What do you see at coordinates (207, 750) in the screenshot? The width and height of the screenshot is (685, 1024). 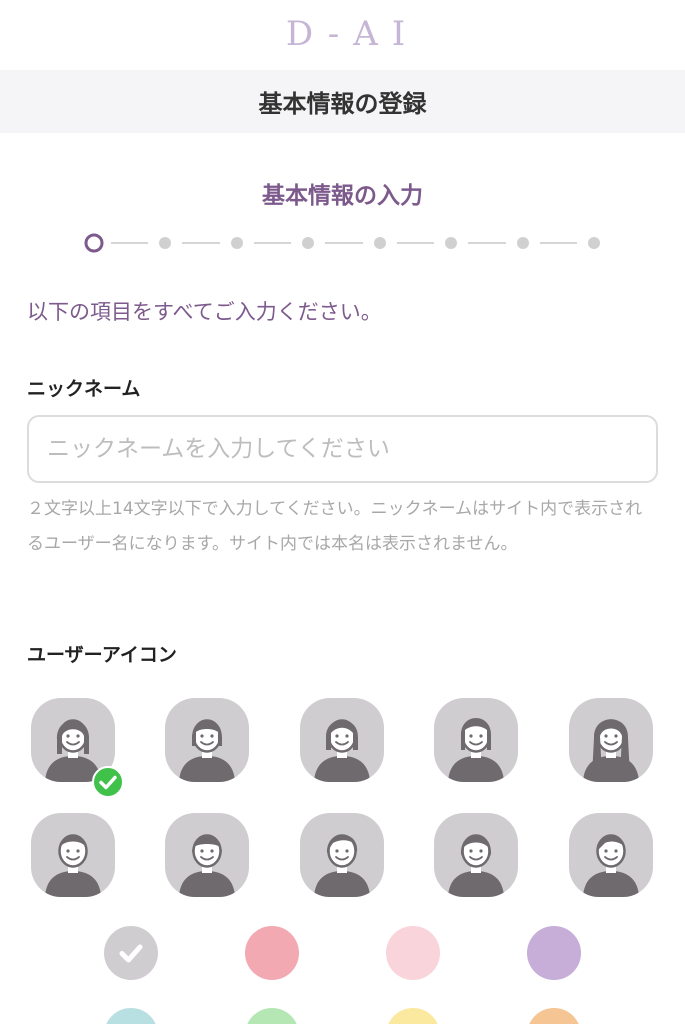 I see `woman-bob-bangs-icon` at bounding box center [207, 750].